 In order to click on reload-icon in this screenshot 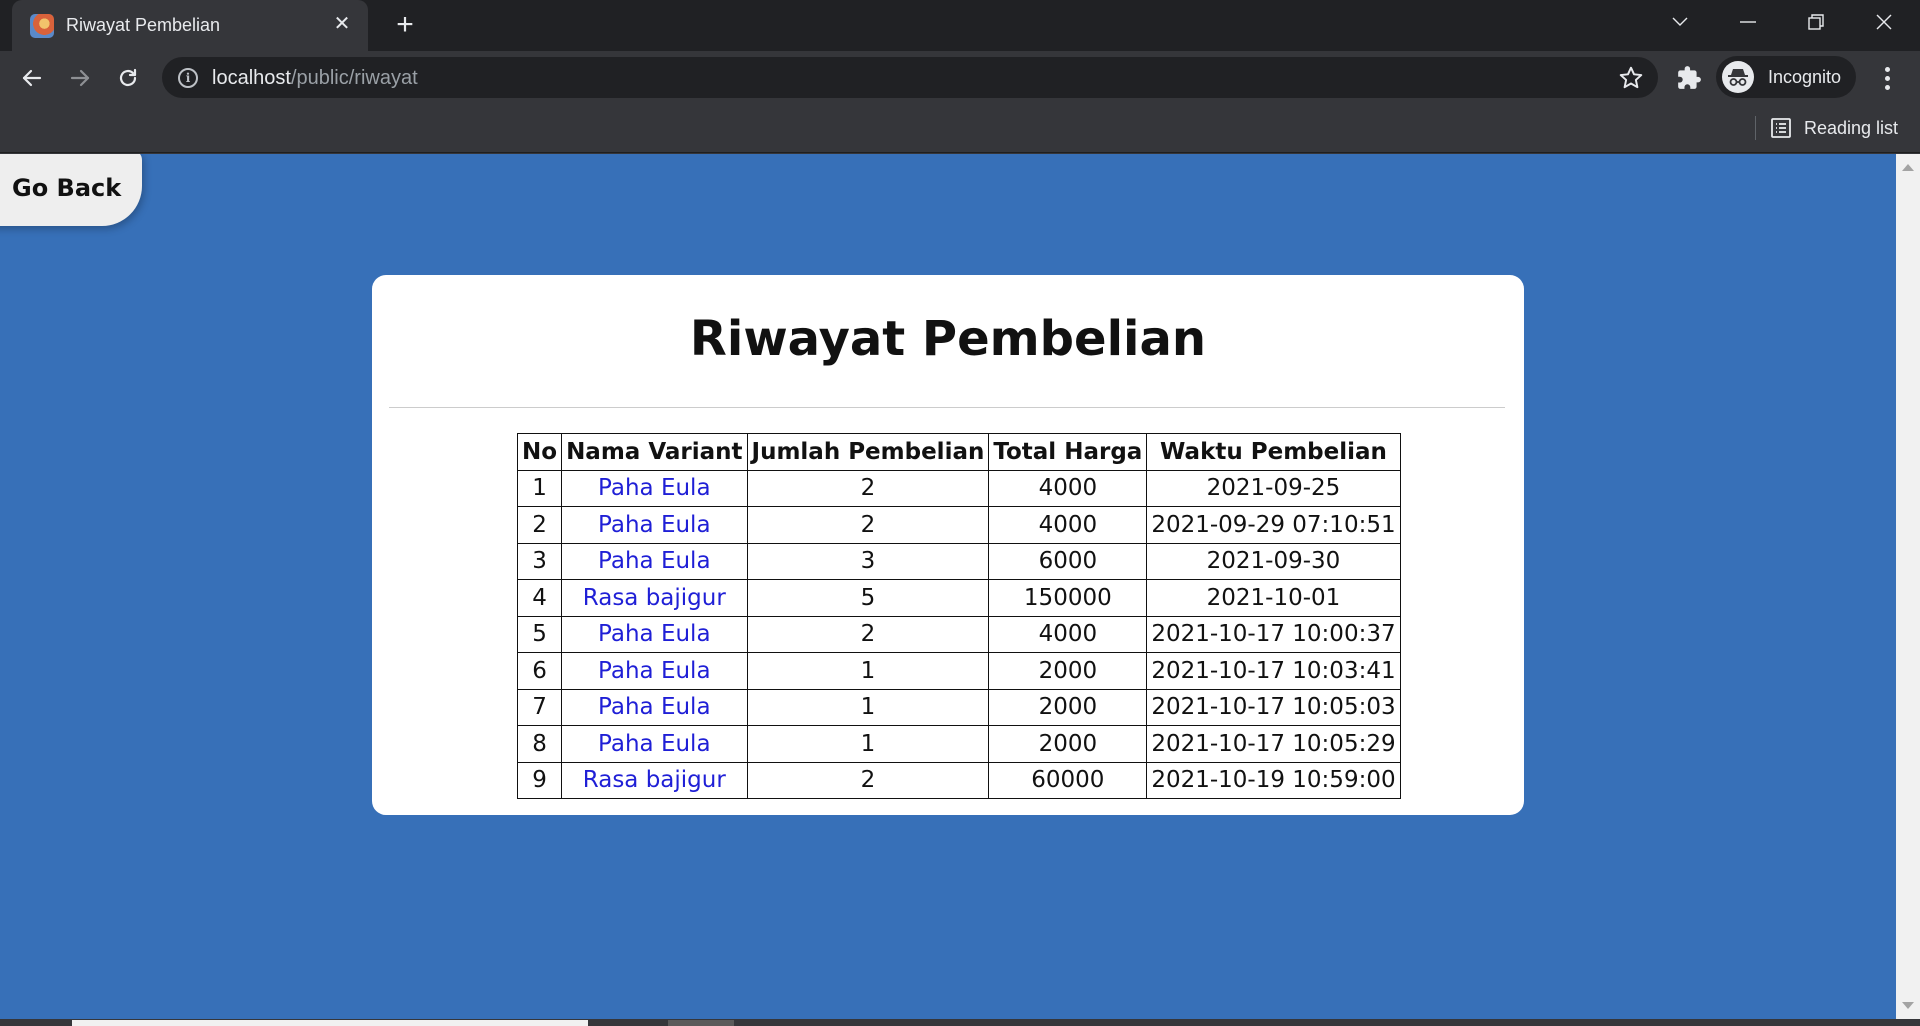, I will do `click(128, 78)`.